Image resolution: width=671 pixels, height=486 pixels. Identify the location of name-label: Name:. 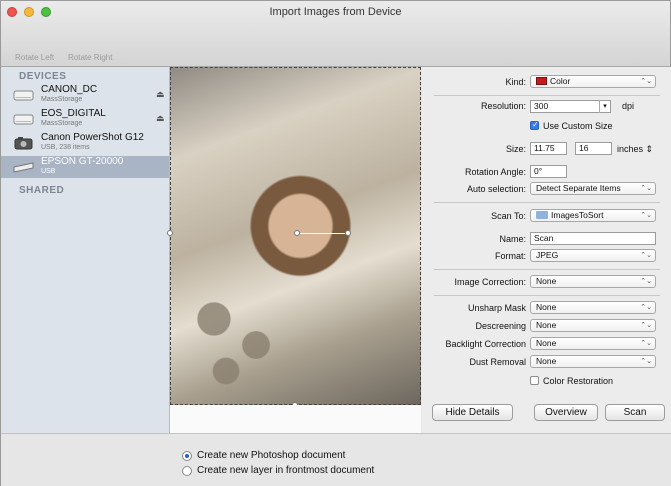
(512, 239).